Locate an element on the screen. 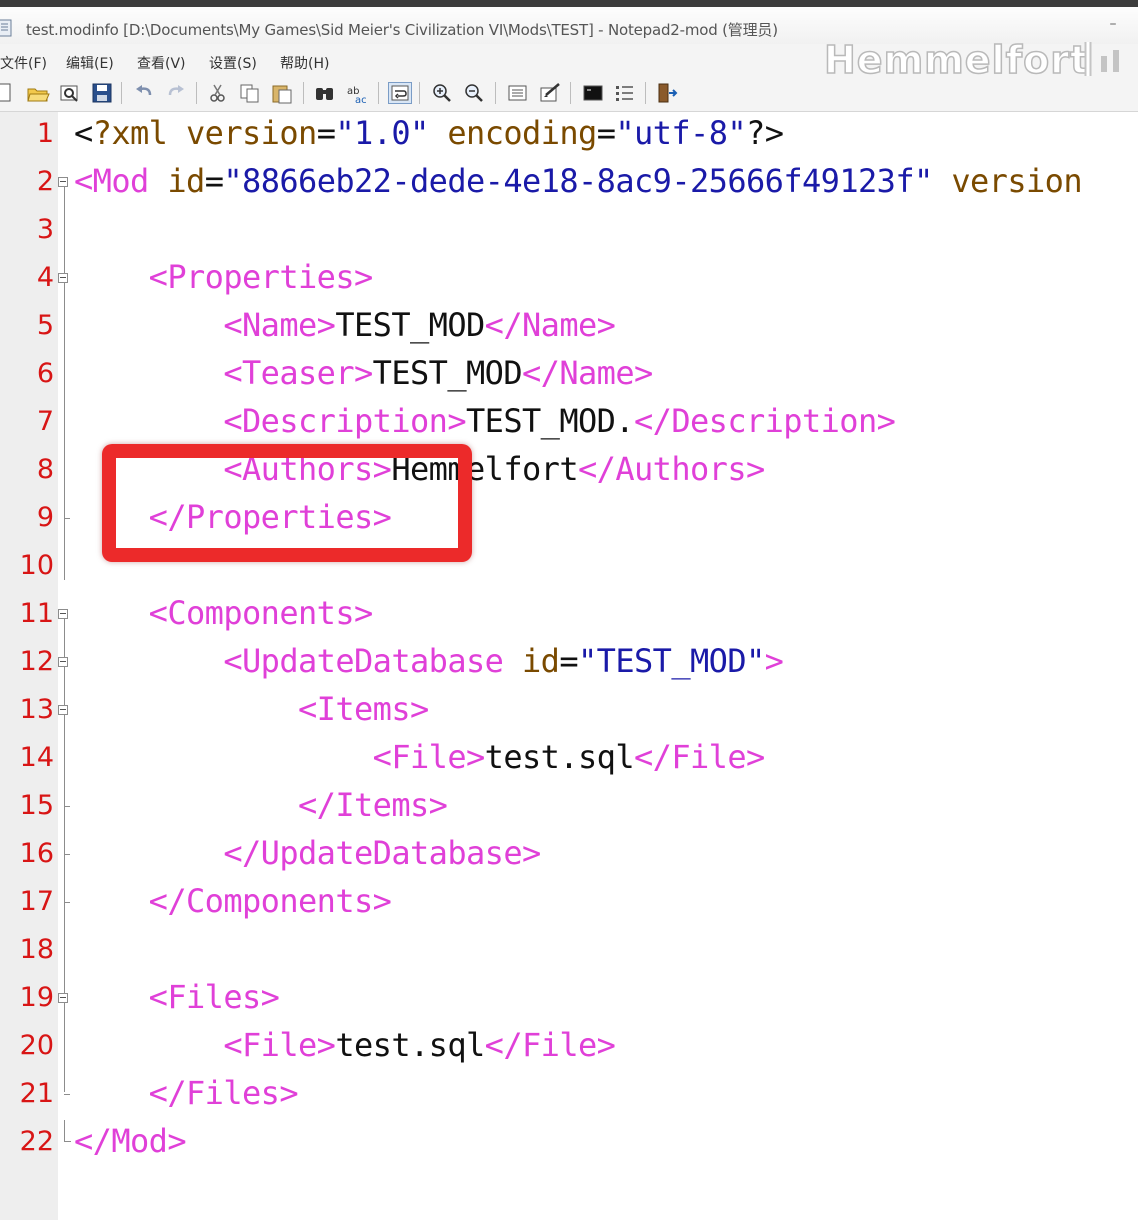  line-number: 15 is located at coordinates (36, 805).